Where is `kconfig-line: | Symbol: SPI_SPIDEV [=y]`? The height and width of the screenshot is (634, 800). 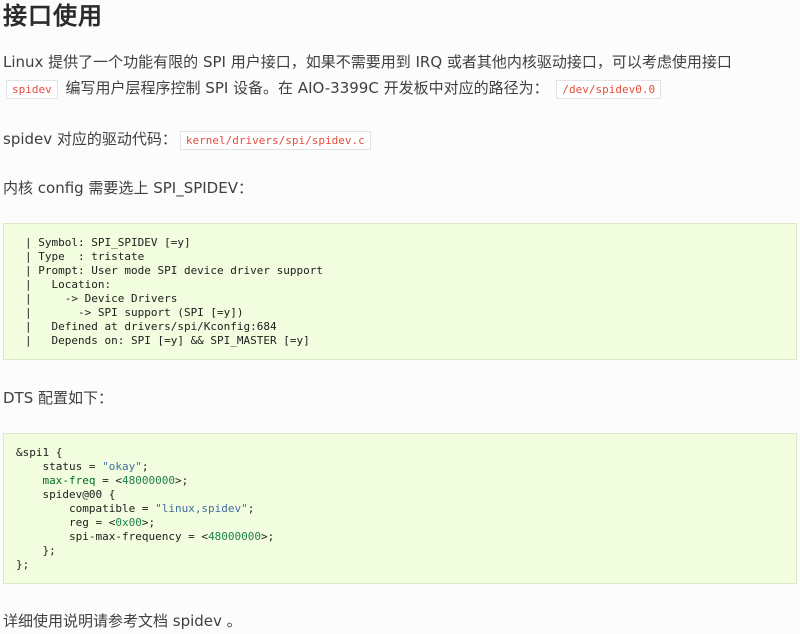 kconfig-line: | Symbol: SPI_SPIDEV [=y] is located at coordinates (108, 242).